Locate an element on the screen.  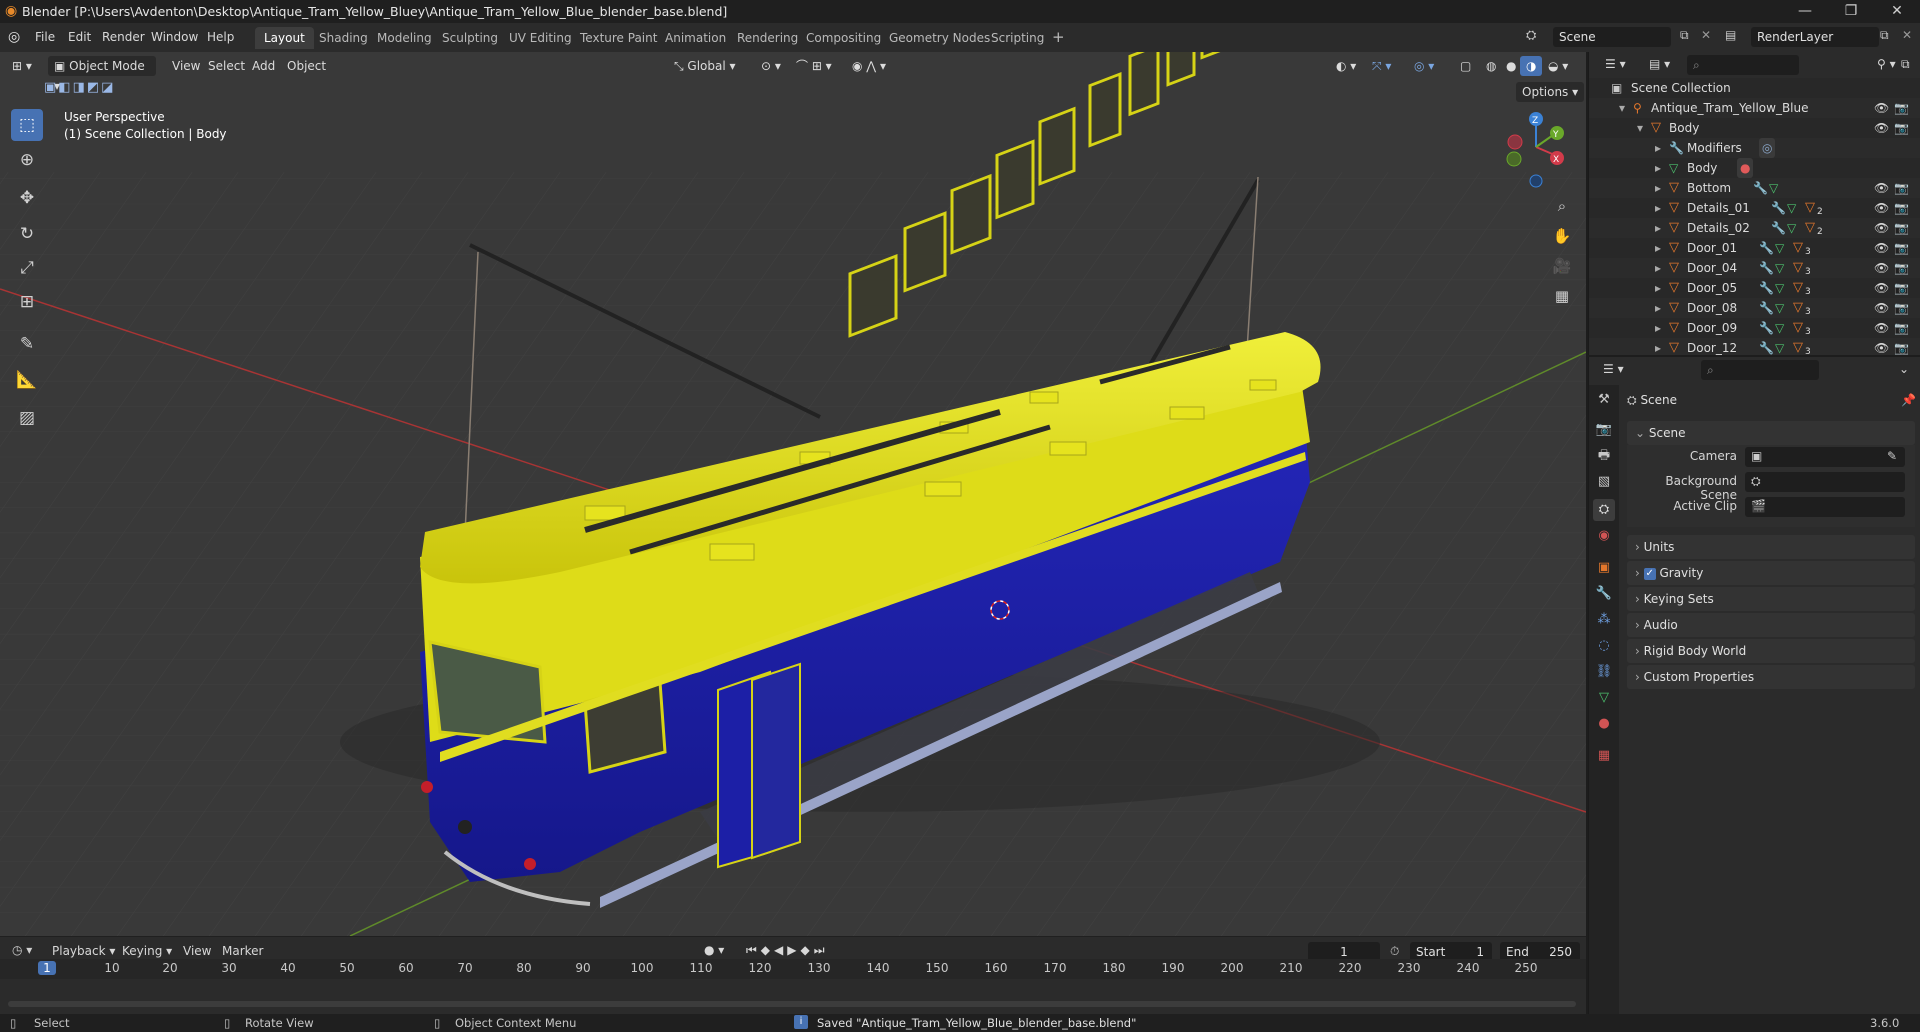
viewport-menu-view: View is located at coordinates (186, 66).